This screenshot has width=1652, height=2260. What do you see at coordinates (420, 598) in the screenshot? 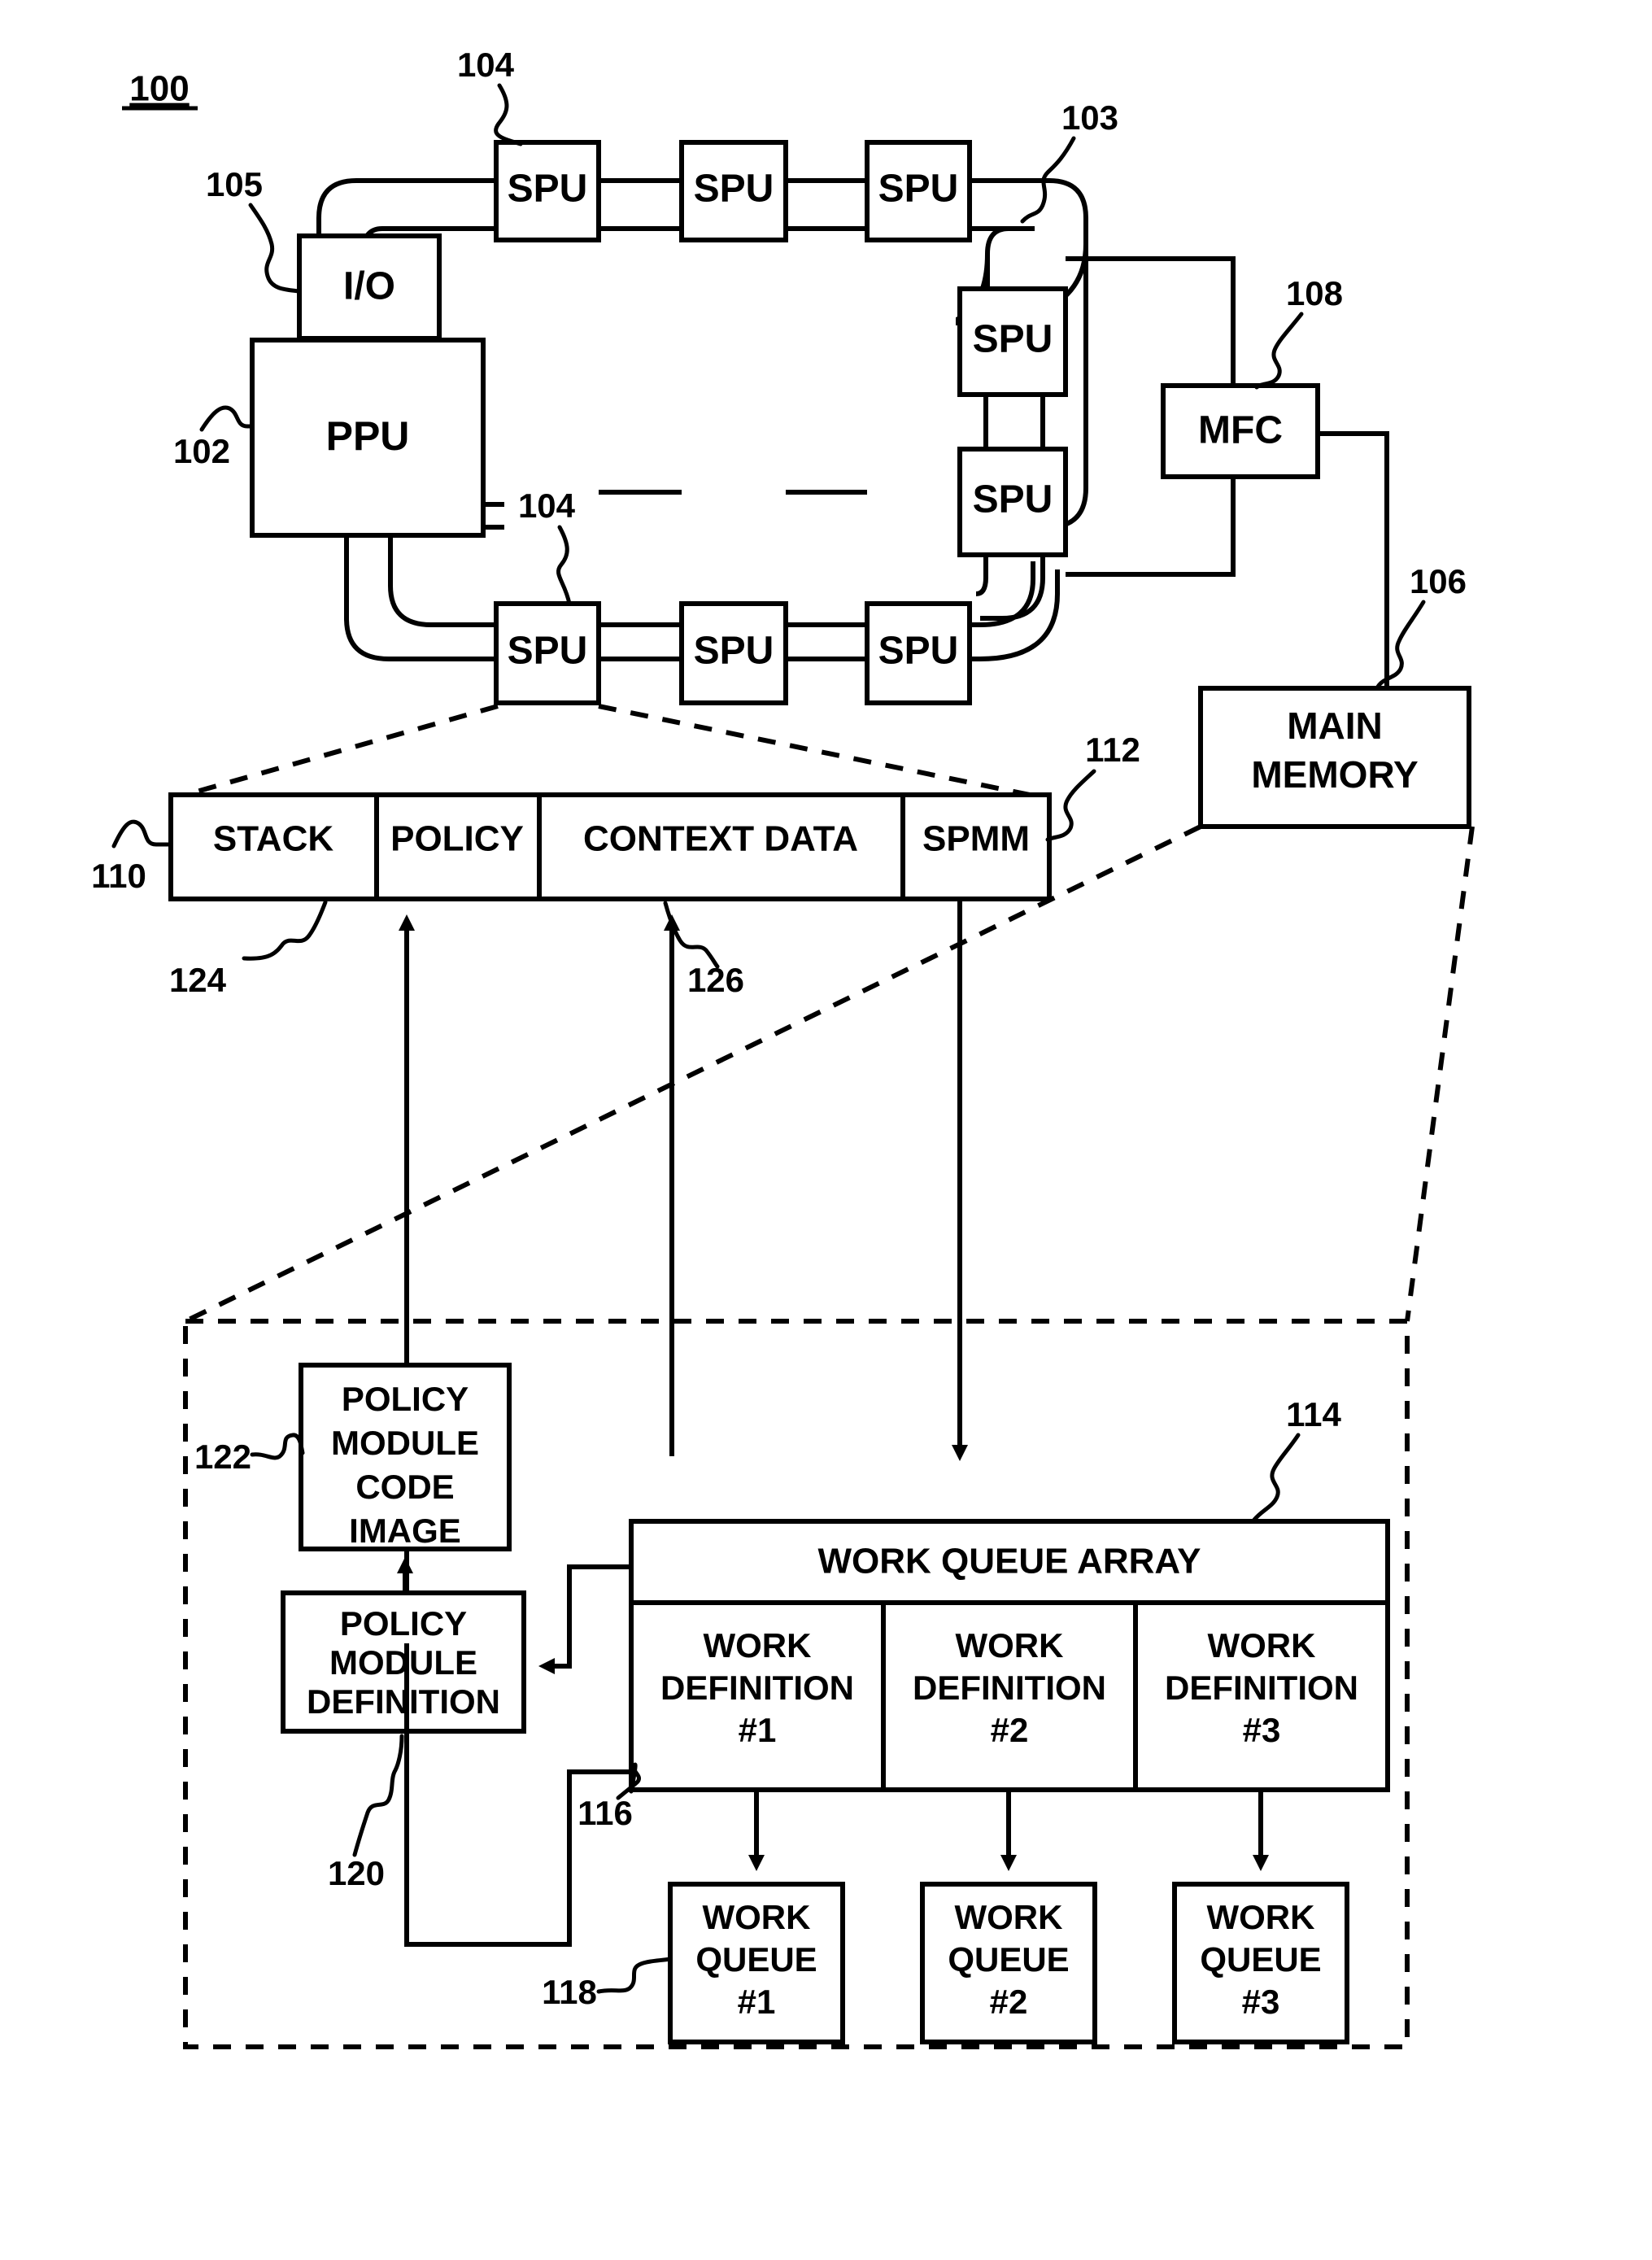
I see `ppu-to-bus` at bounding box center [420, 598].